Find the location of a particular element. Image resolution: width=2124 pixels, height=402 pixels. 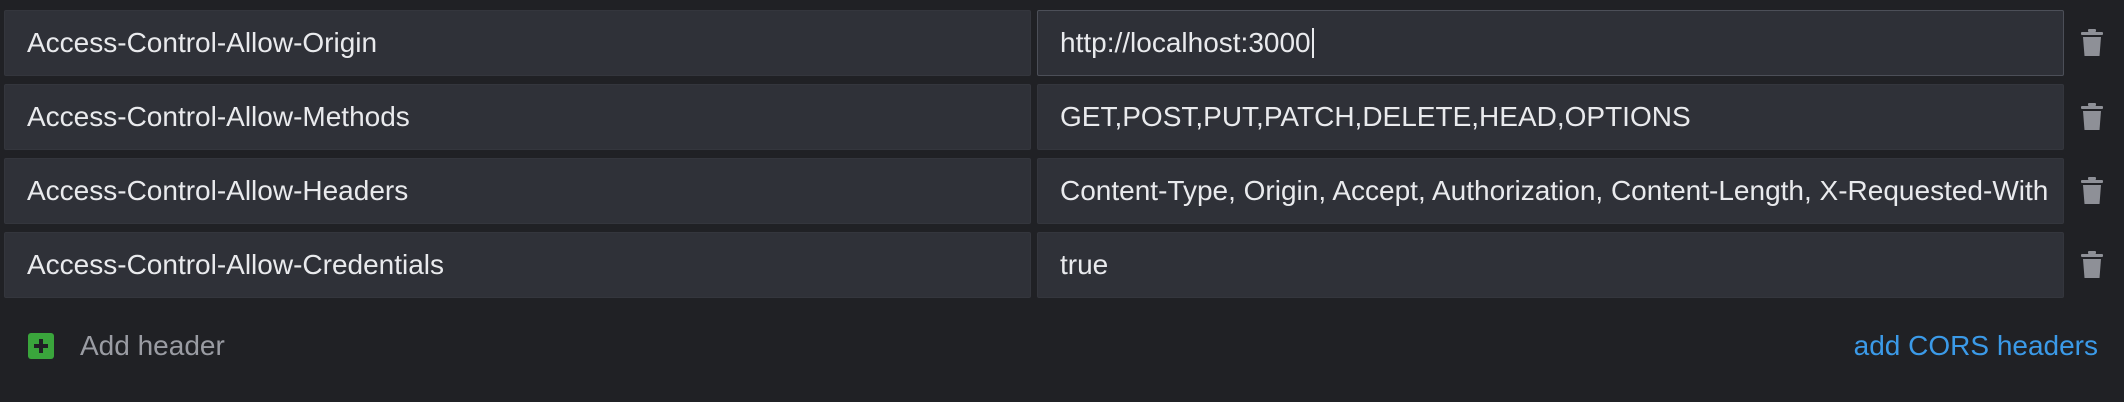

add-header-button: Add header is located at coordinates (126, 346).